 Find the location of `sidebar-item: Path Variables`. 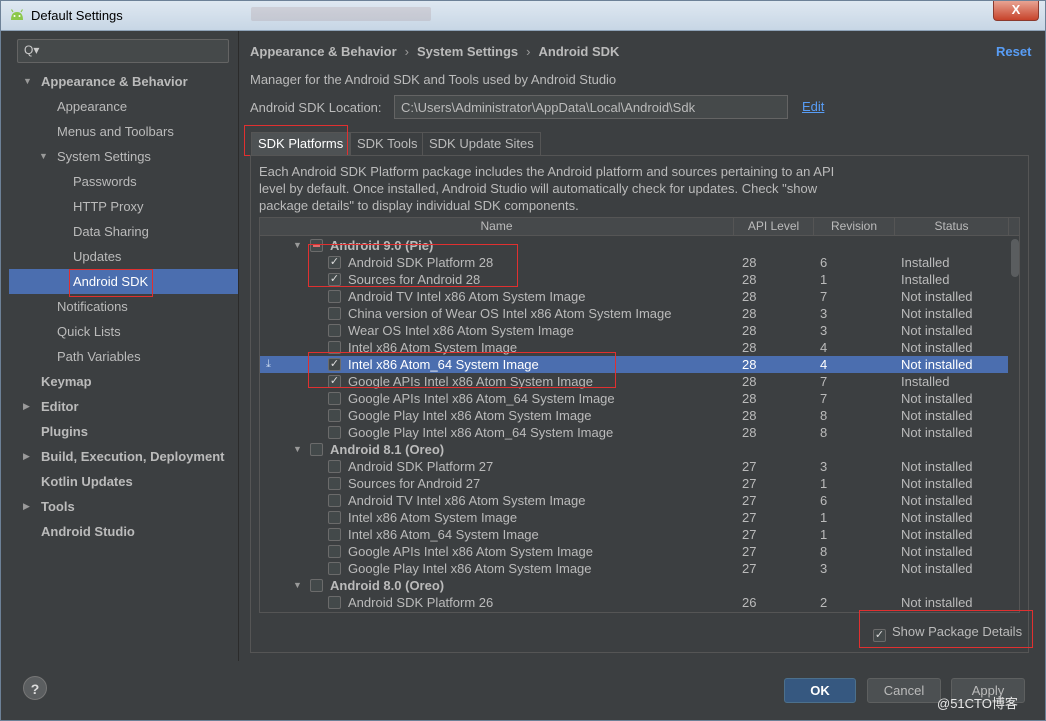

sidebar-item: Path Variables is located at coordinates (123, 356).